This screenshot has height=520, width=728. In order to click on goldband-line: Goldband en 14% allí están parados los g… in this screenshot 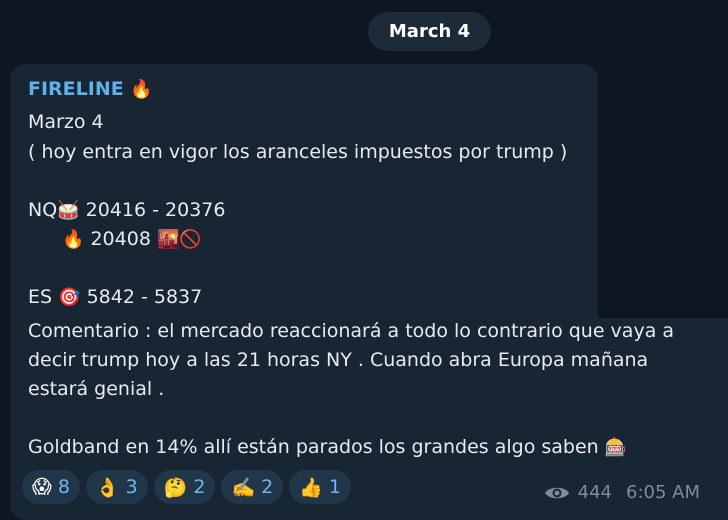, I will do `click(327, 447)`.